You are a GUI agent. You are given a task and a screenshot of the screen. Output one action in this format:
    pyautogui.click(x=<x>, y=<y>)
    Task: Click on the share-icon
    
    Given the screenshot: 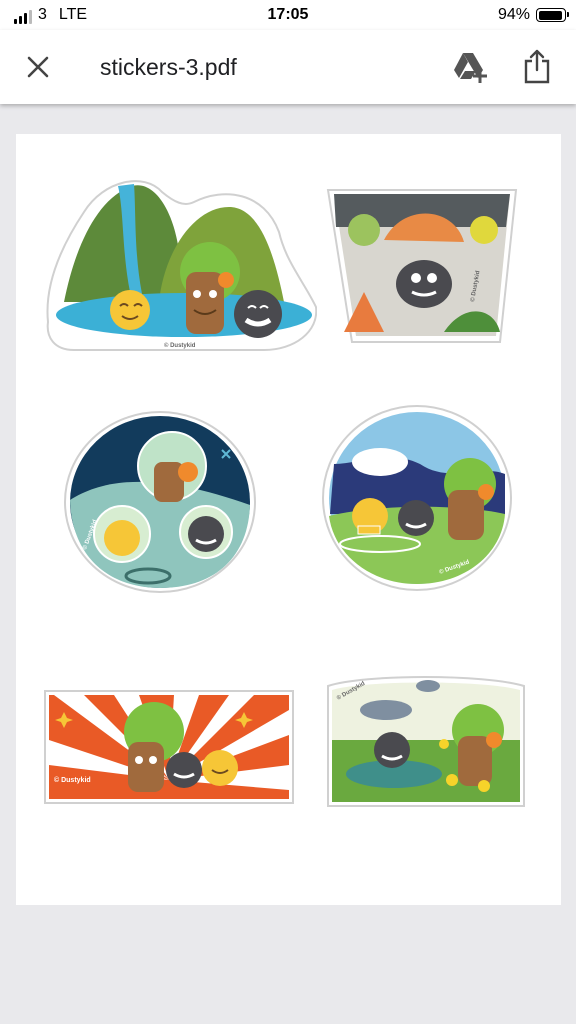 What is the action you would take?
    pyautogui.click(x=537, y=66)
    